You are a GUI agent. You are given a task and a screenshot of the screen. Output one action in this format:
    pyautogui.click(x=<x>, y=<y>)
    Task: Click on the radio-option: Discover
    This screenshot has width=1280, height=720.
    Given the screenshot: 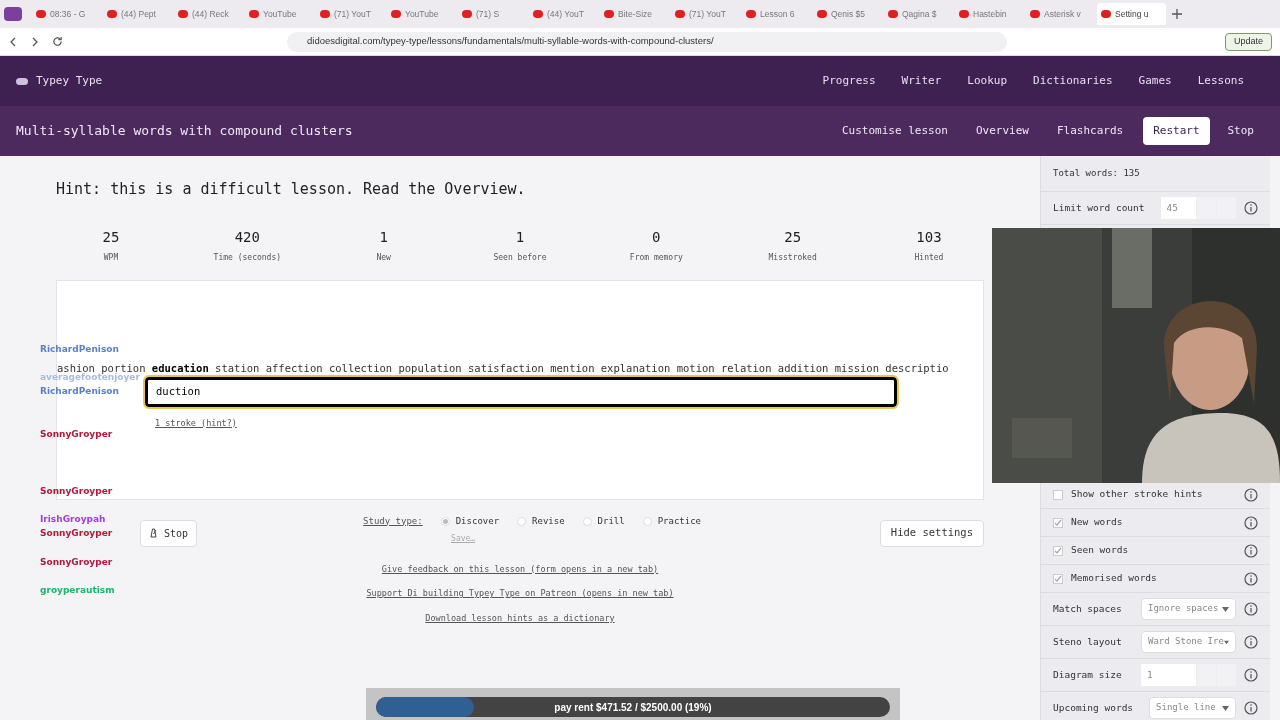 What is the action you would take?
    pyautogui.click(x=470, y=521)
    